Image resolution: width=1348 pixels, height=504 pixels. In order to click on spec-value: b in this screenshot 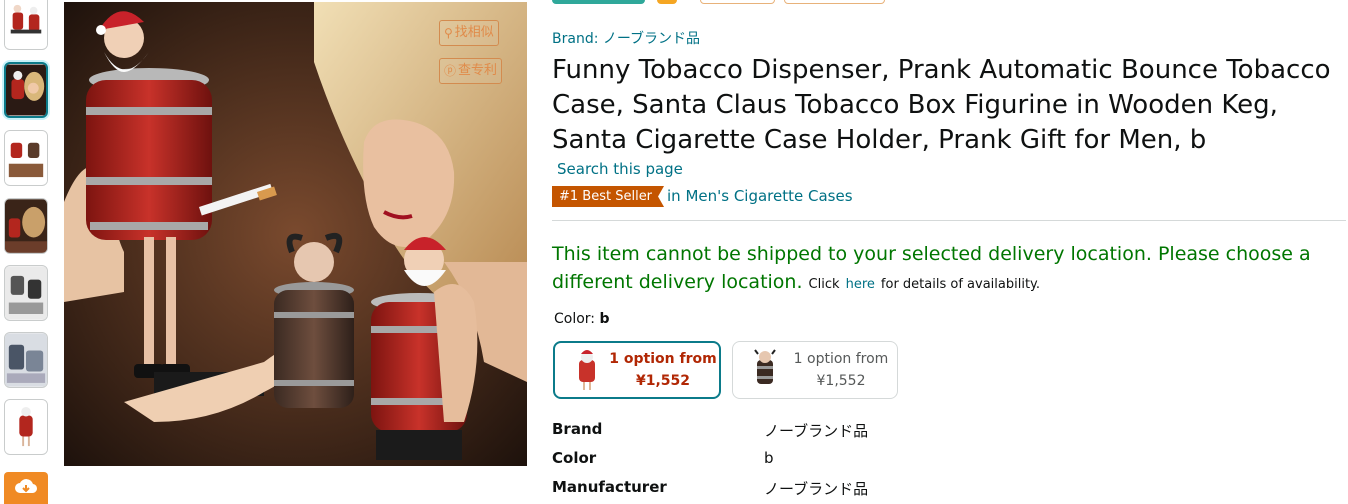, I will do `click(769, 458)`.